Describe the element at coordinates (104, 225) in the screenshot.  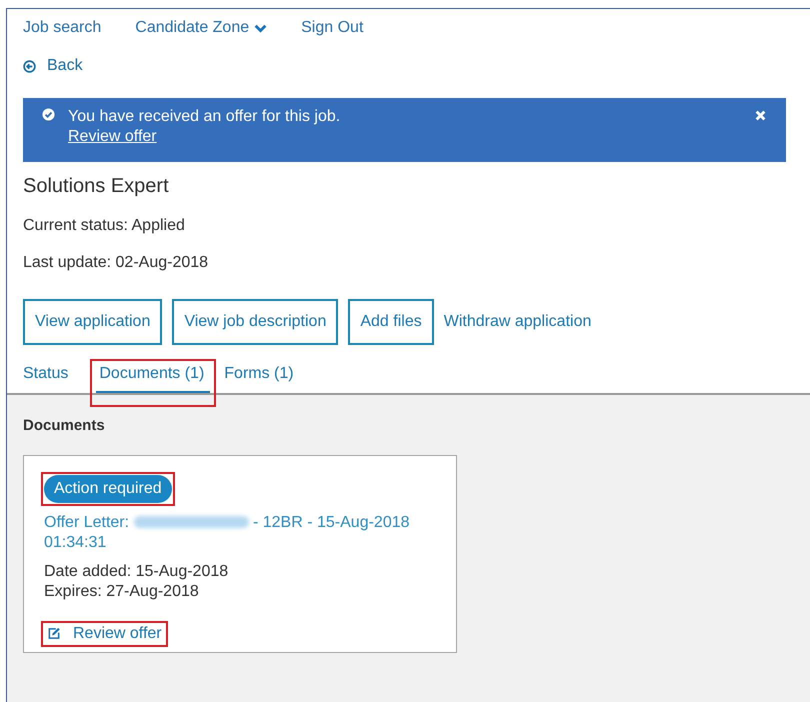
I see `status-text: Current status: Applied` at that location.